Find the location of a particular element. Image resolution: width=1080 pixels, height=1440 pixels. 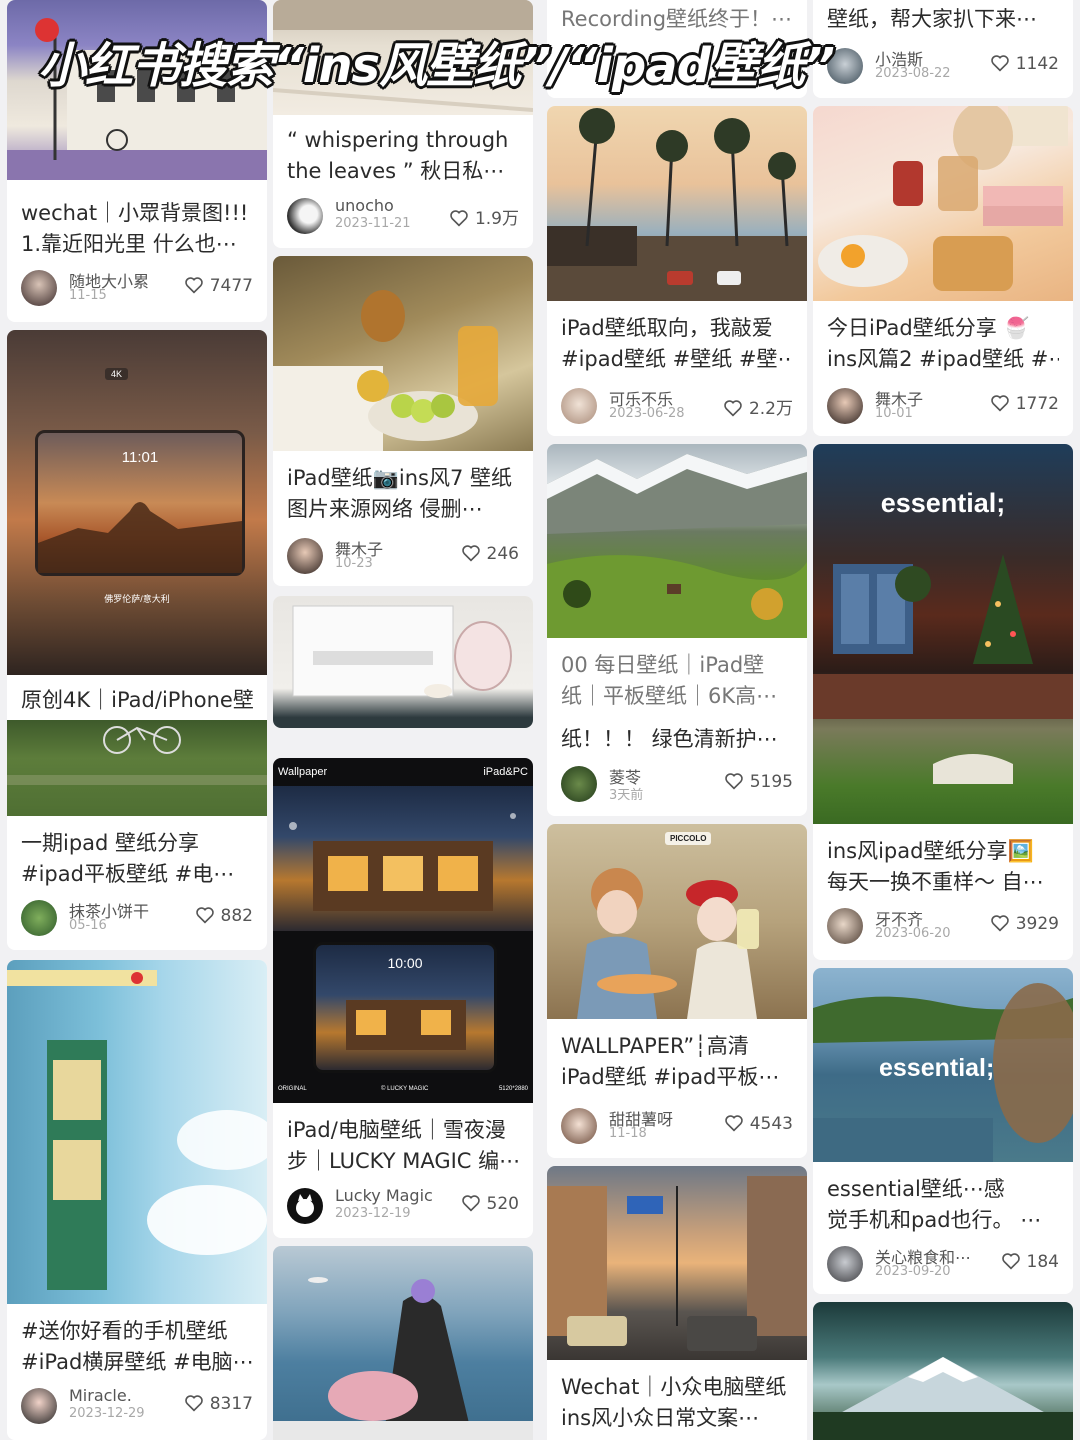

note-meta: 舞木子 10-01 1772 is located at coordinates (943, 406).